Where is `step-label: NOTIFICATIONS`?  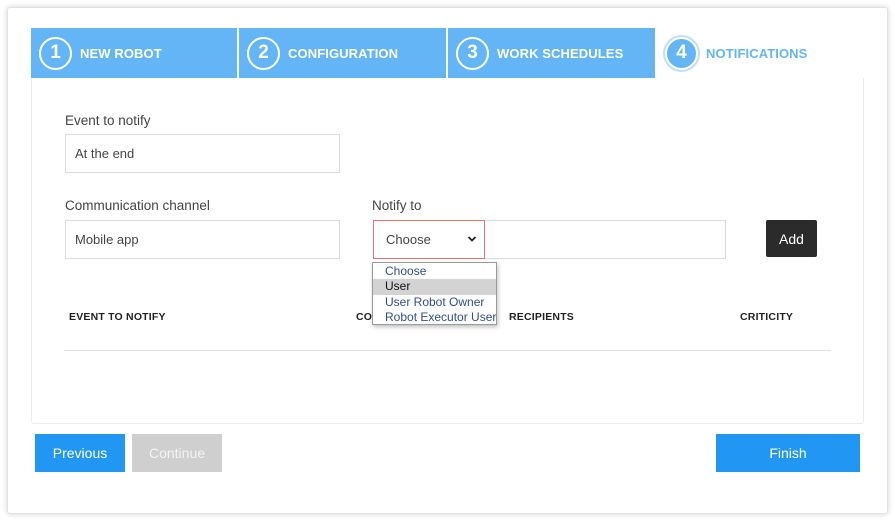 step-label: NOTIFICATIONS is located at coordinates (757, 53).